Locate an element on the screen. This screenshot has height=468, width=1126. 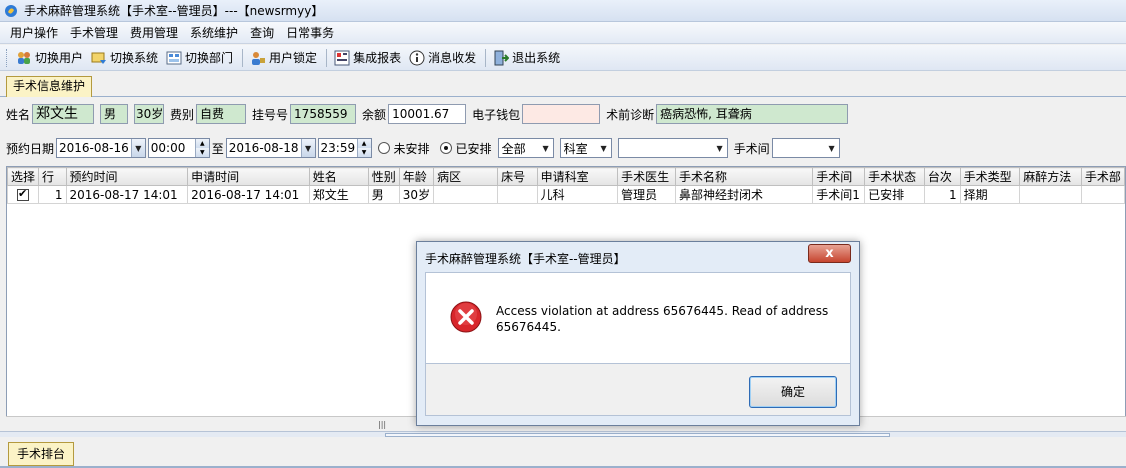
report-button: 集成报表 is located at coordinates (367, 58).